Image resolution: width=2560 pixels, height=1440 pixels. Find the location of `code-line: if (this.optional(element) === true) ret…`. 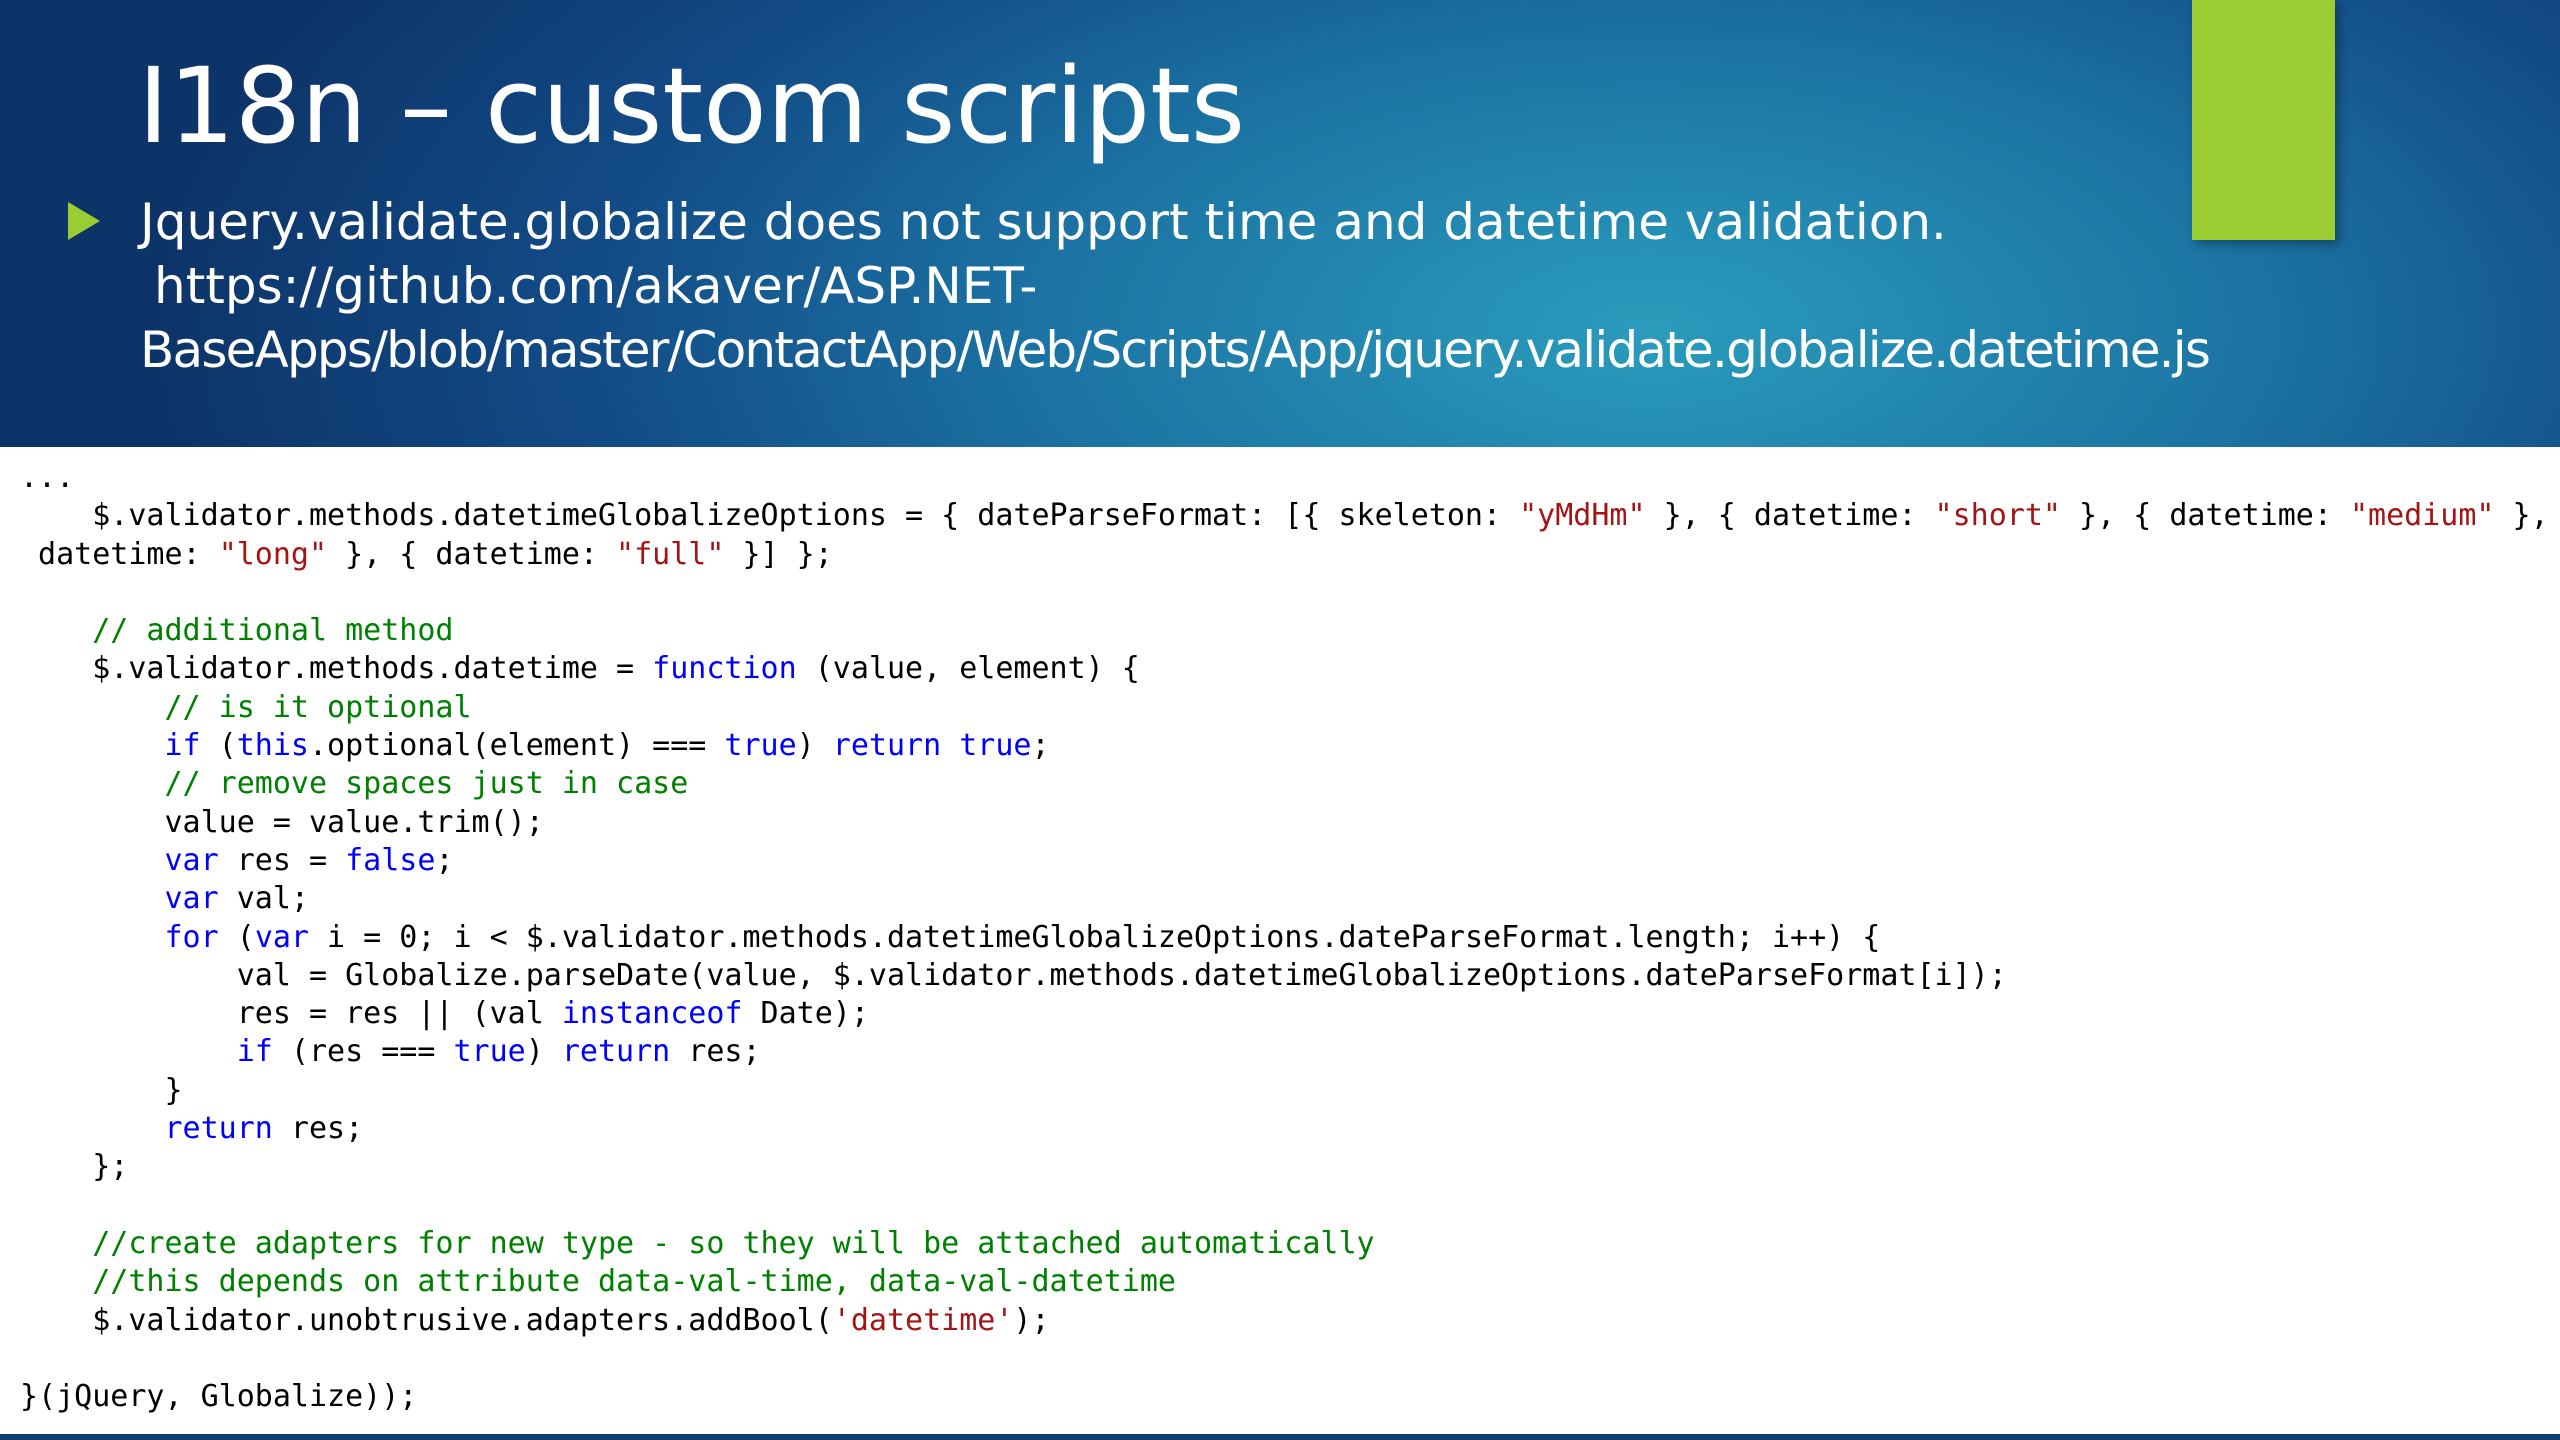

code-line: if (this.optional(element) === true) ret… is located at coordinates (1290, 746).